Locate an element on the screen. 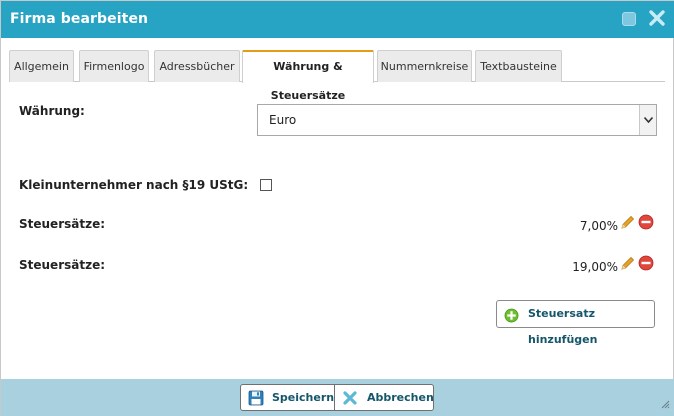  small-business-checkbox is located at coordinates (266, 185).